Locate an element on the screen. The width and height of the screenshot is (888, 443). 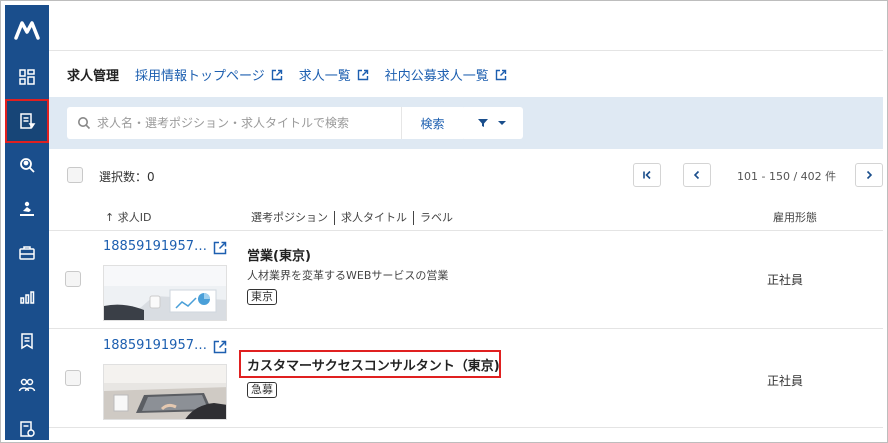
sidebar is located at coordinates (27, 222).